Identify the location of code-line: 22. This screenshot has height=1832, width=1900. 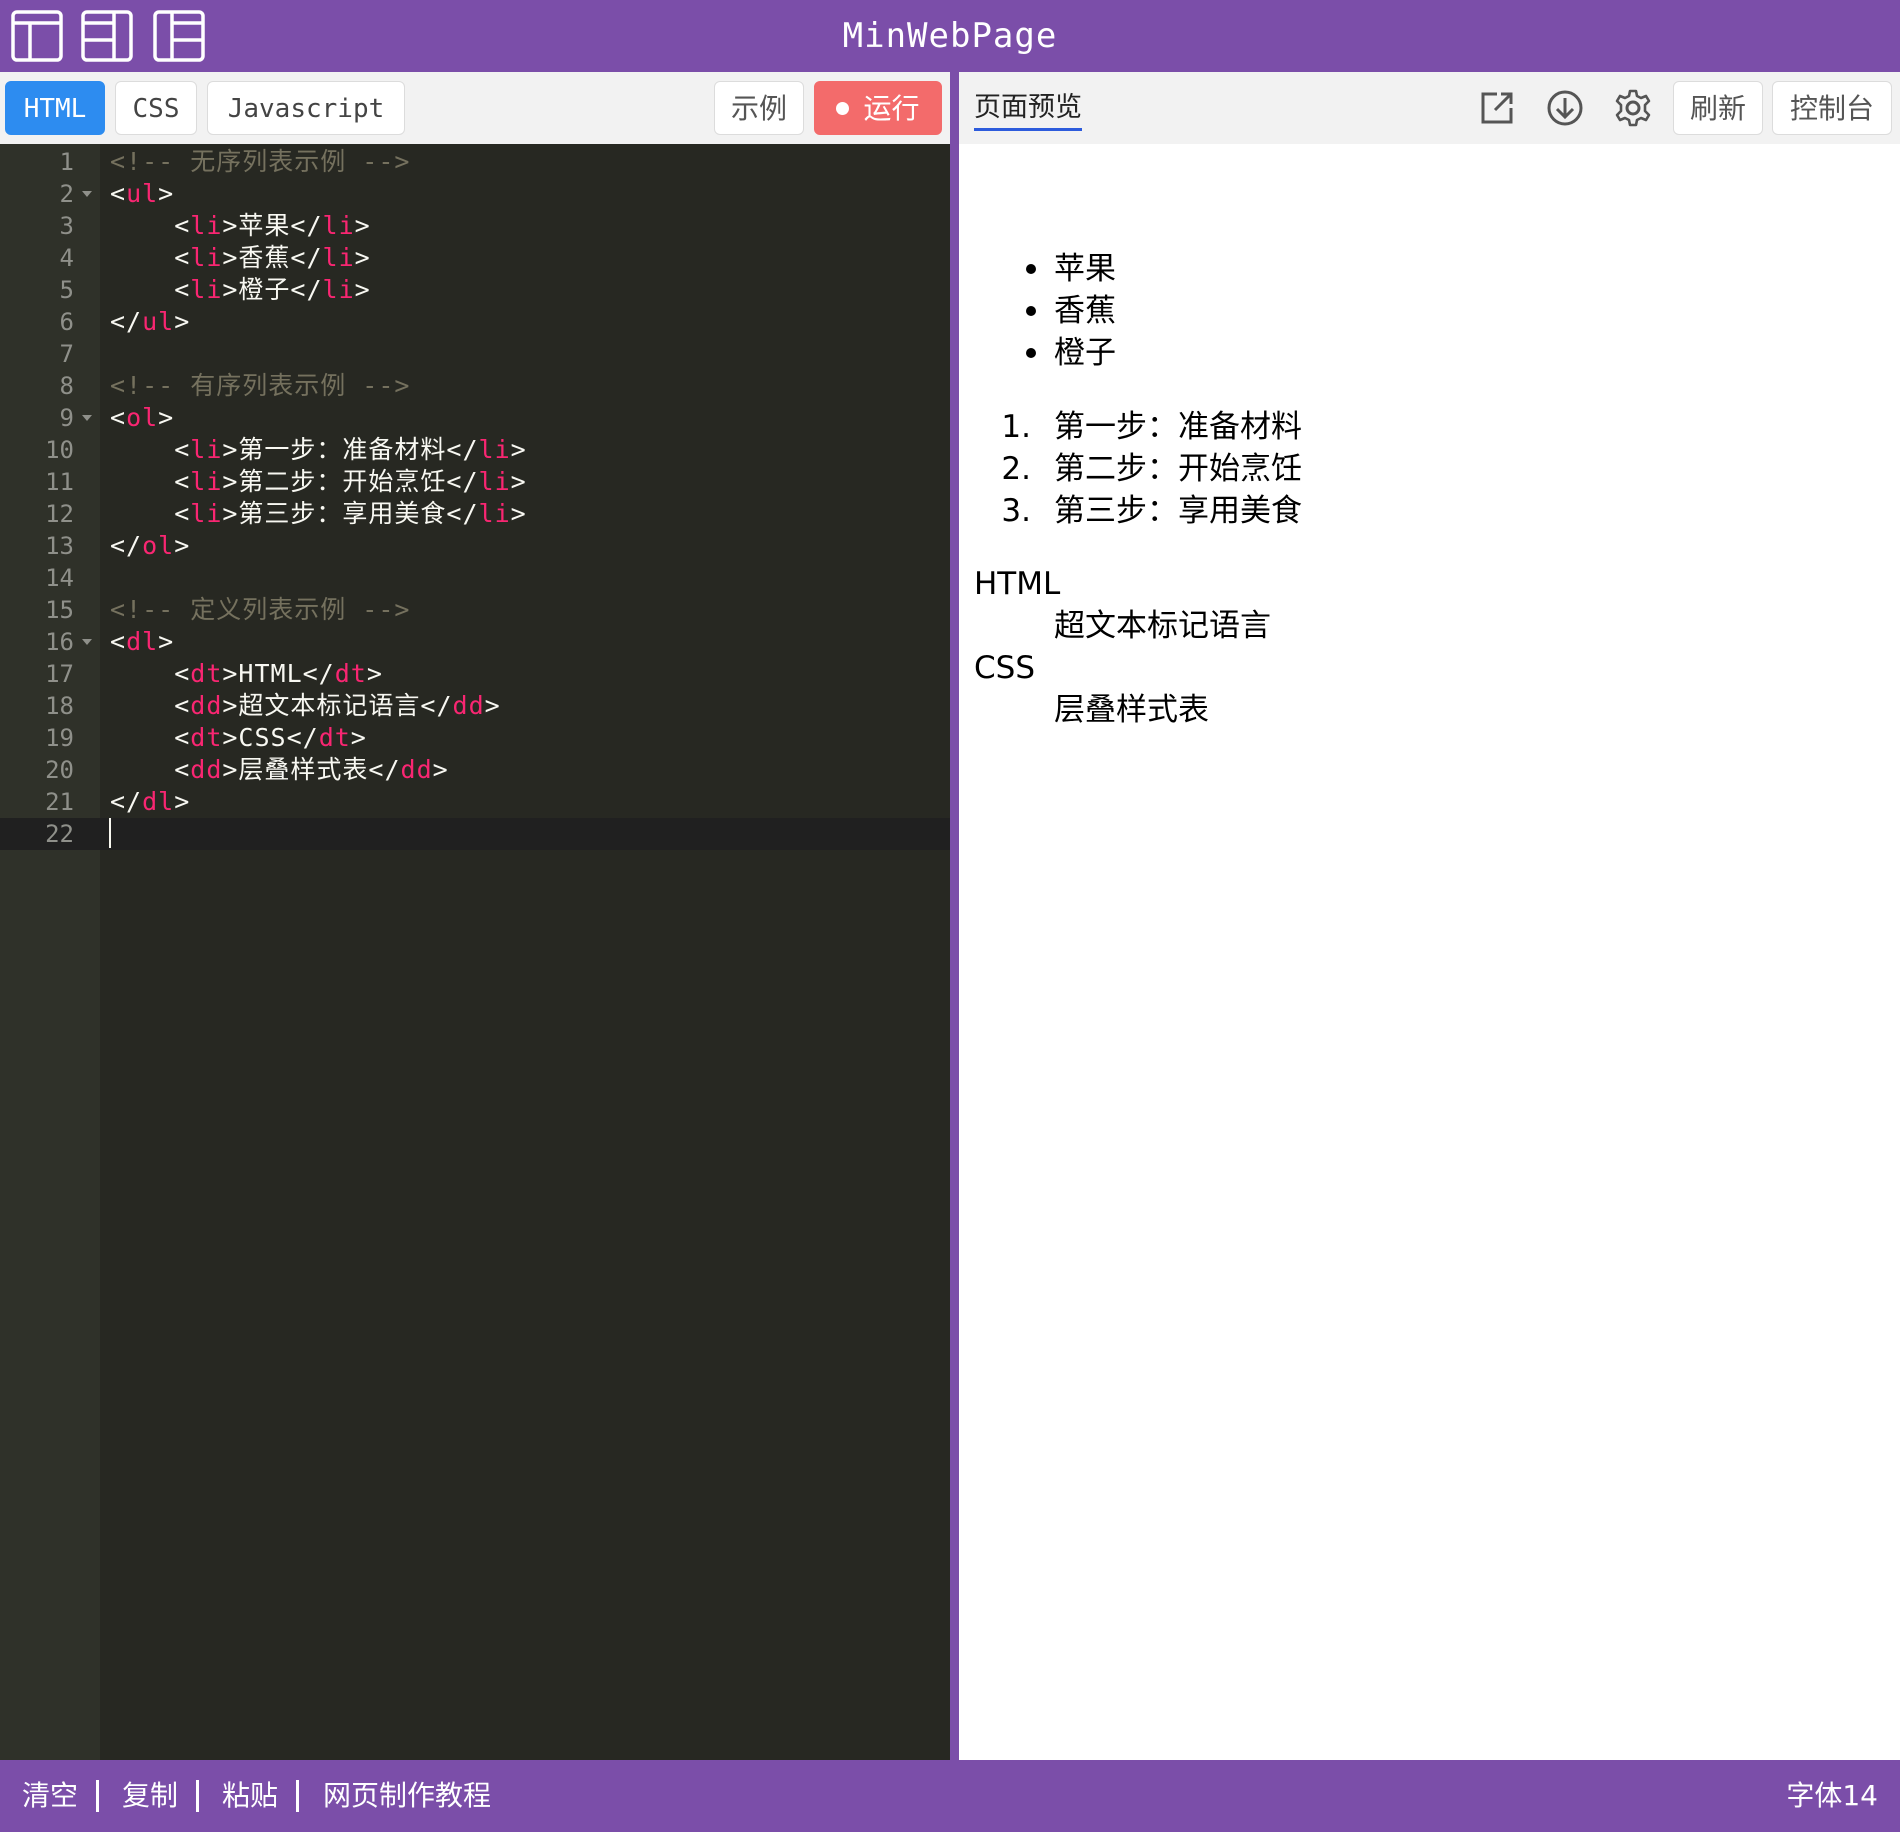
(475, 834).